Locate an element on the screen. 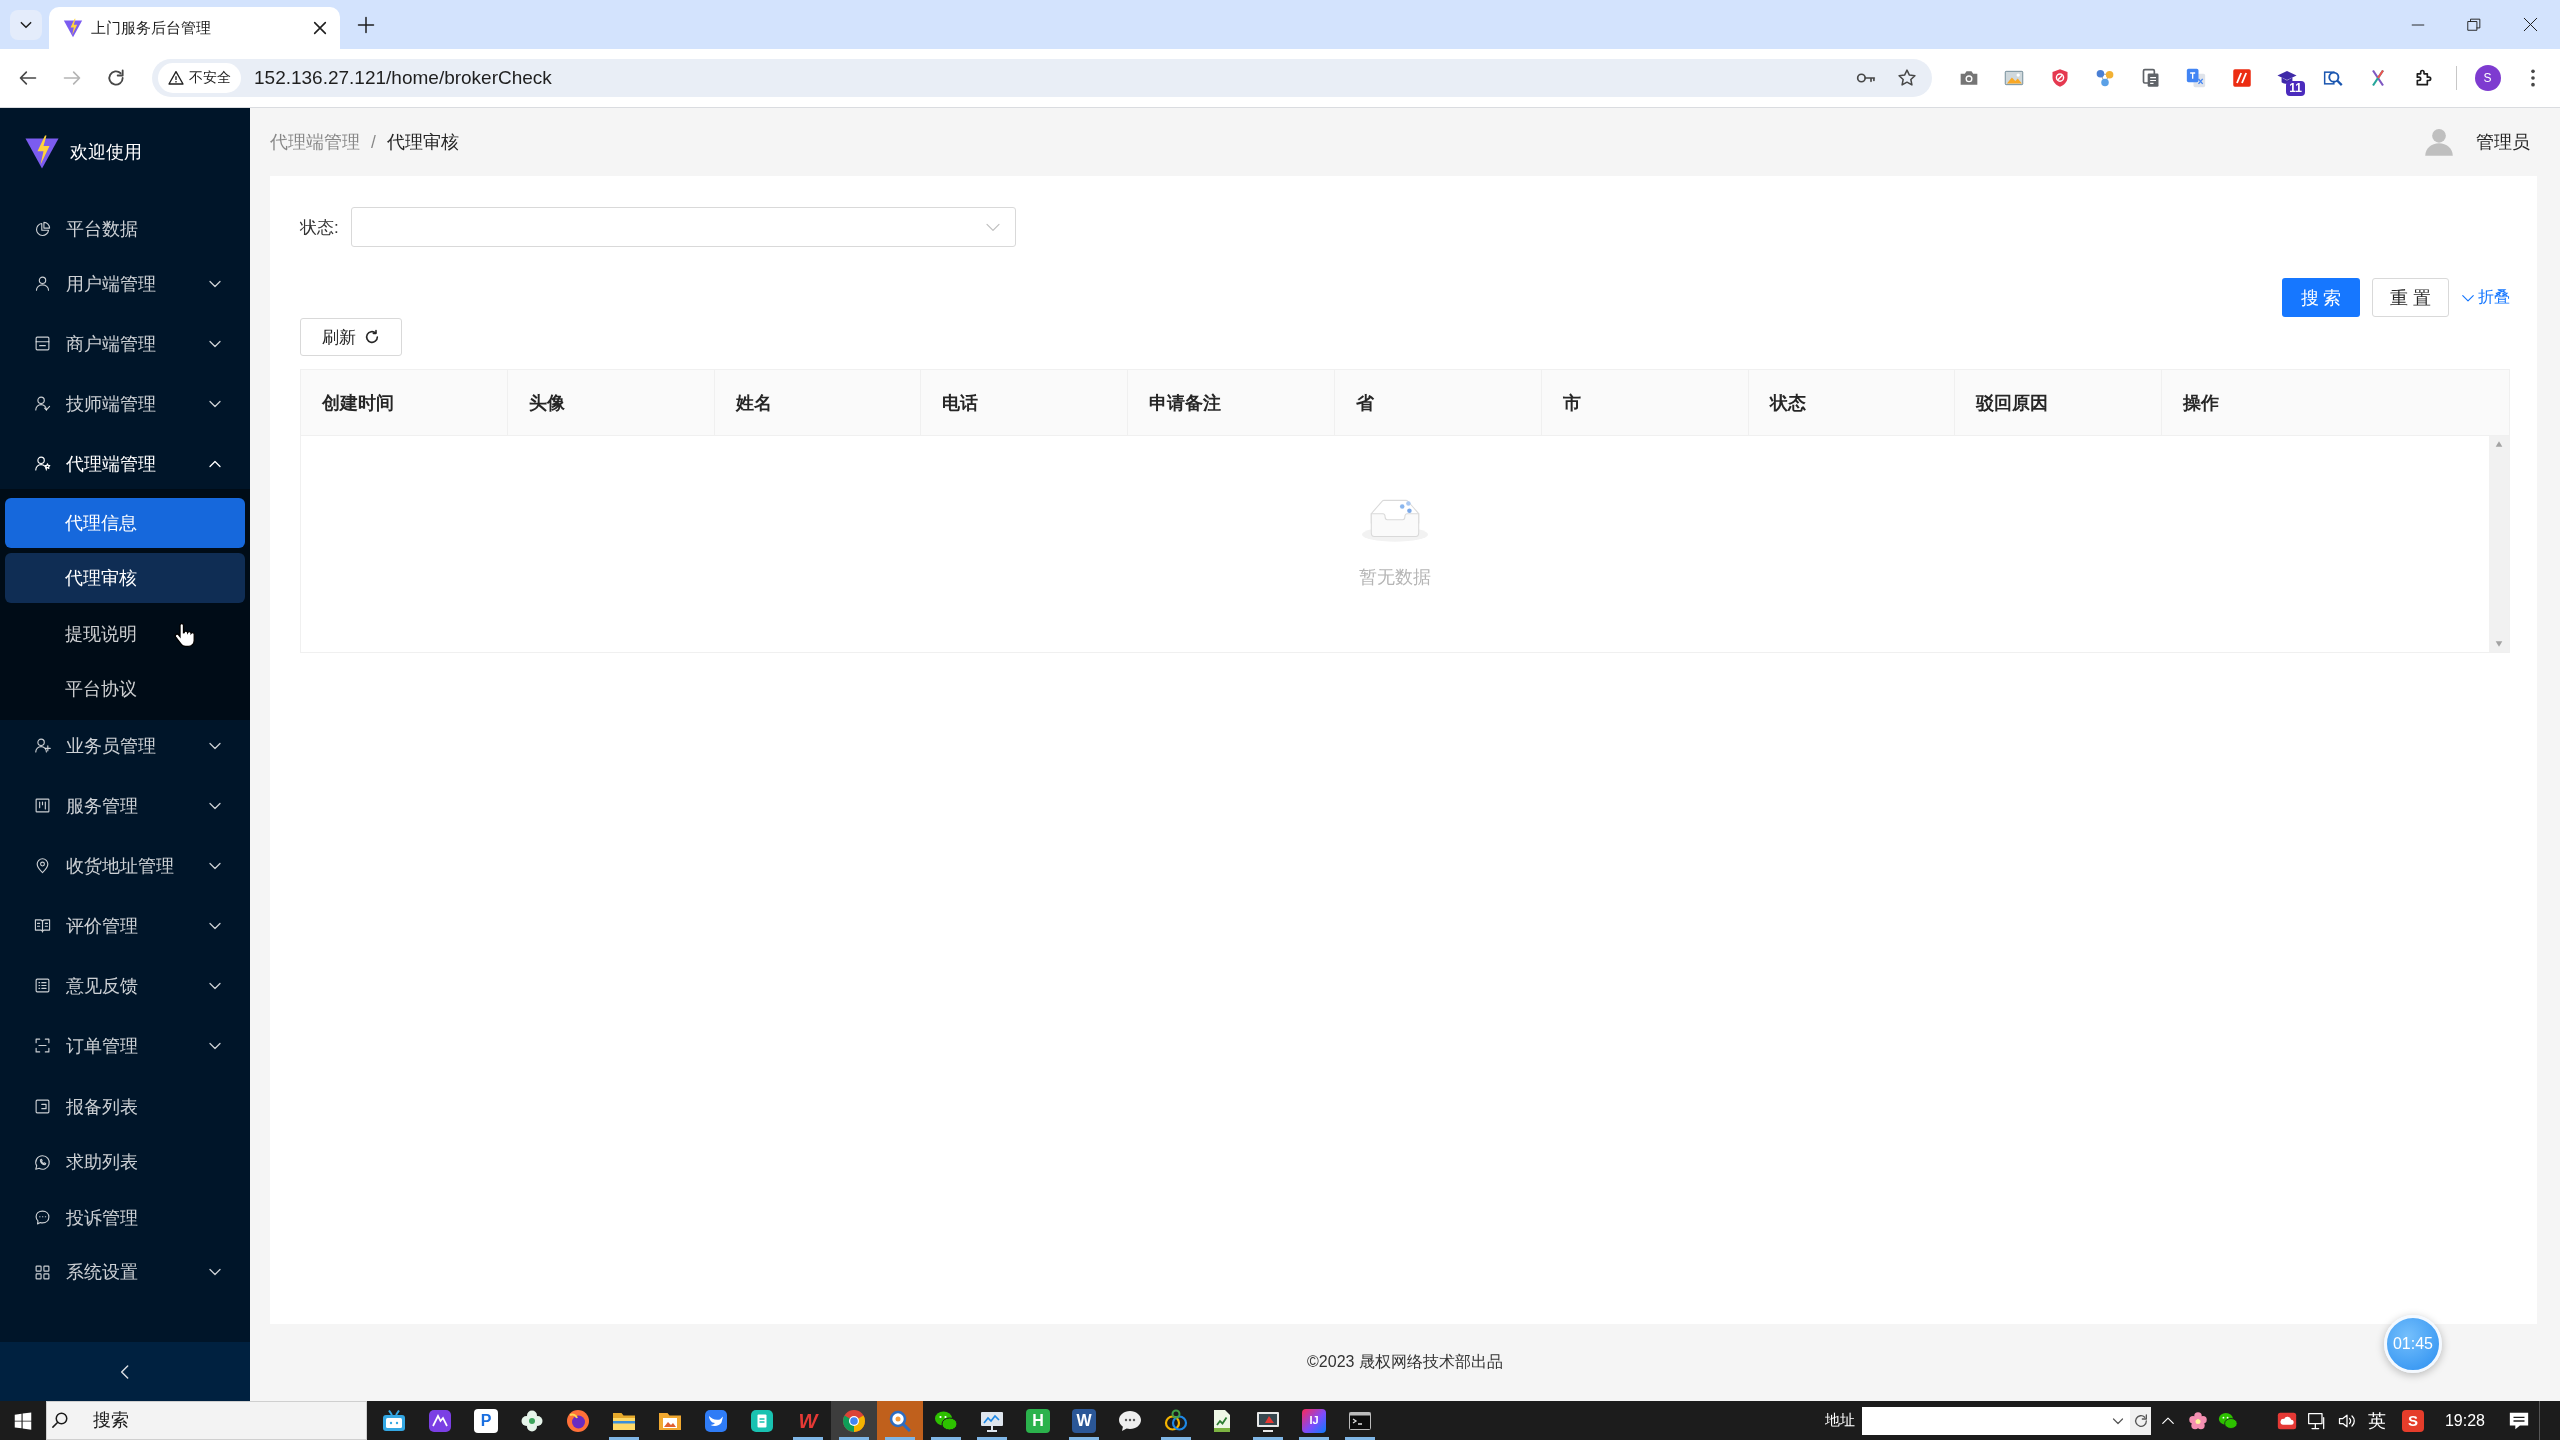  flower-icon is located at coordinates (2198, 1420).